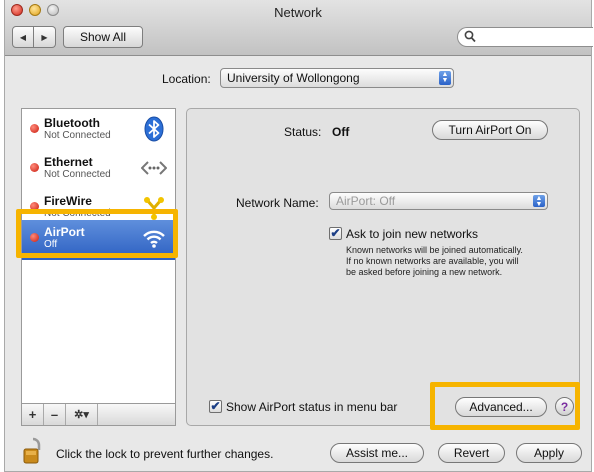  What do you see at coordinates (68, 162) in the screenshot?
I see `service-name: Ethernet` at bounding box center [68, 162].